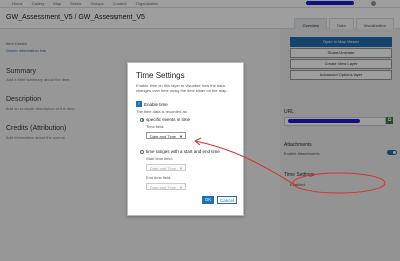 This screenshot has height=261, width=400. I want to click on time-range-label: time ranges with a start and end time, so click(183, 151).